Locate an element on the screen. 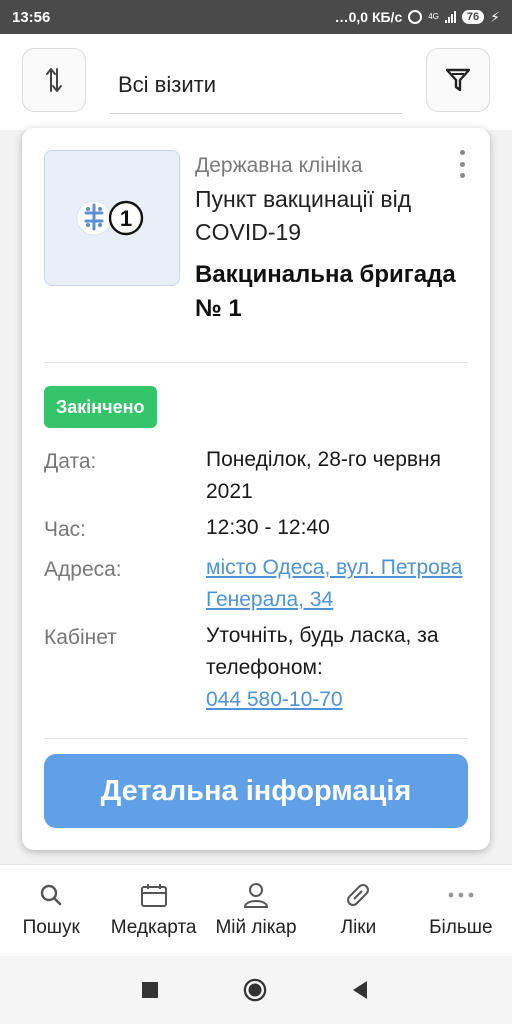 This screenshot has width=512, height=1024. square-icon is located at coordinates (150, 990).